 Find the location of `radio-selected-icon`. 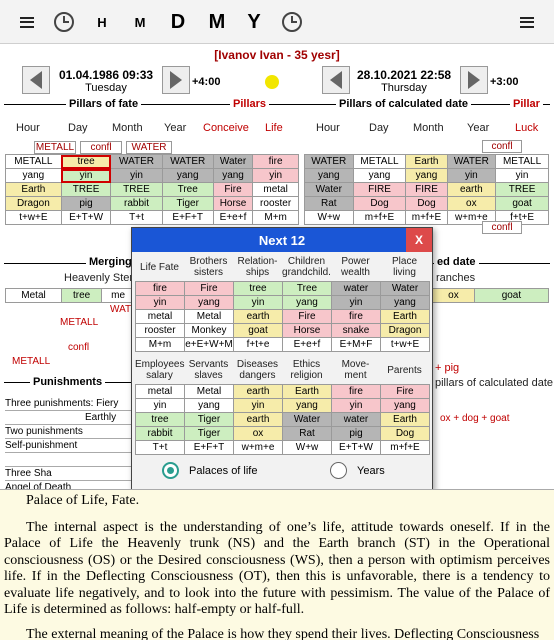

radio-selected-icon is located at coordinates (170, 470).